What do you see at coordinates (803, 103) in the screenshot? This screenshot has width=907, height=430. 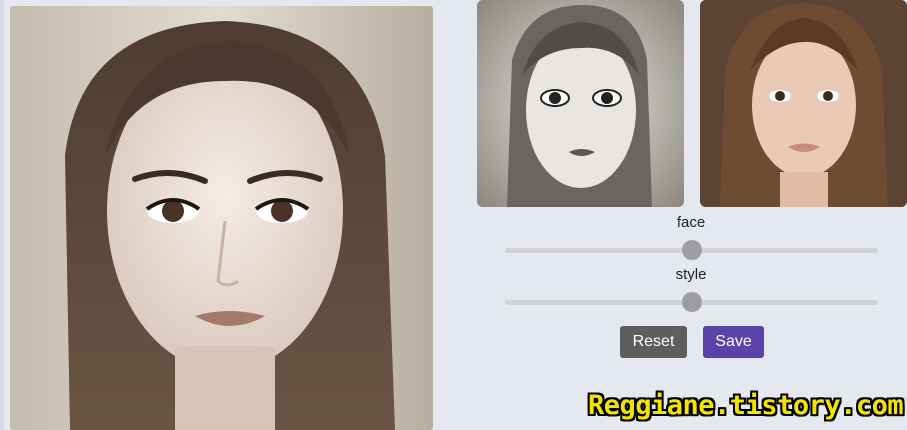 I see `face-reference-image` at bounding box center [803, 103].